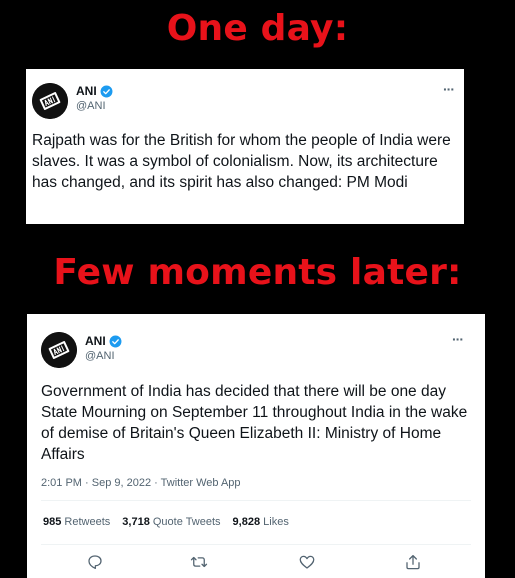 Image resolution: width=515 pixels, height=578 pixels. I want to click on retweets-label: Retweets, so click(87, 522).